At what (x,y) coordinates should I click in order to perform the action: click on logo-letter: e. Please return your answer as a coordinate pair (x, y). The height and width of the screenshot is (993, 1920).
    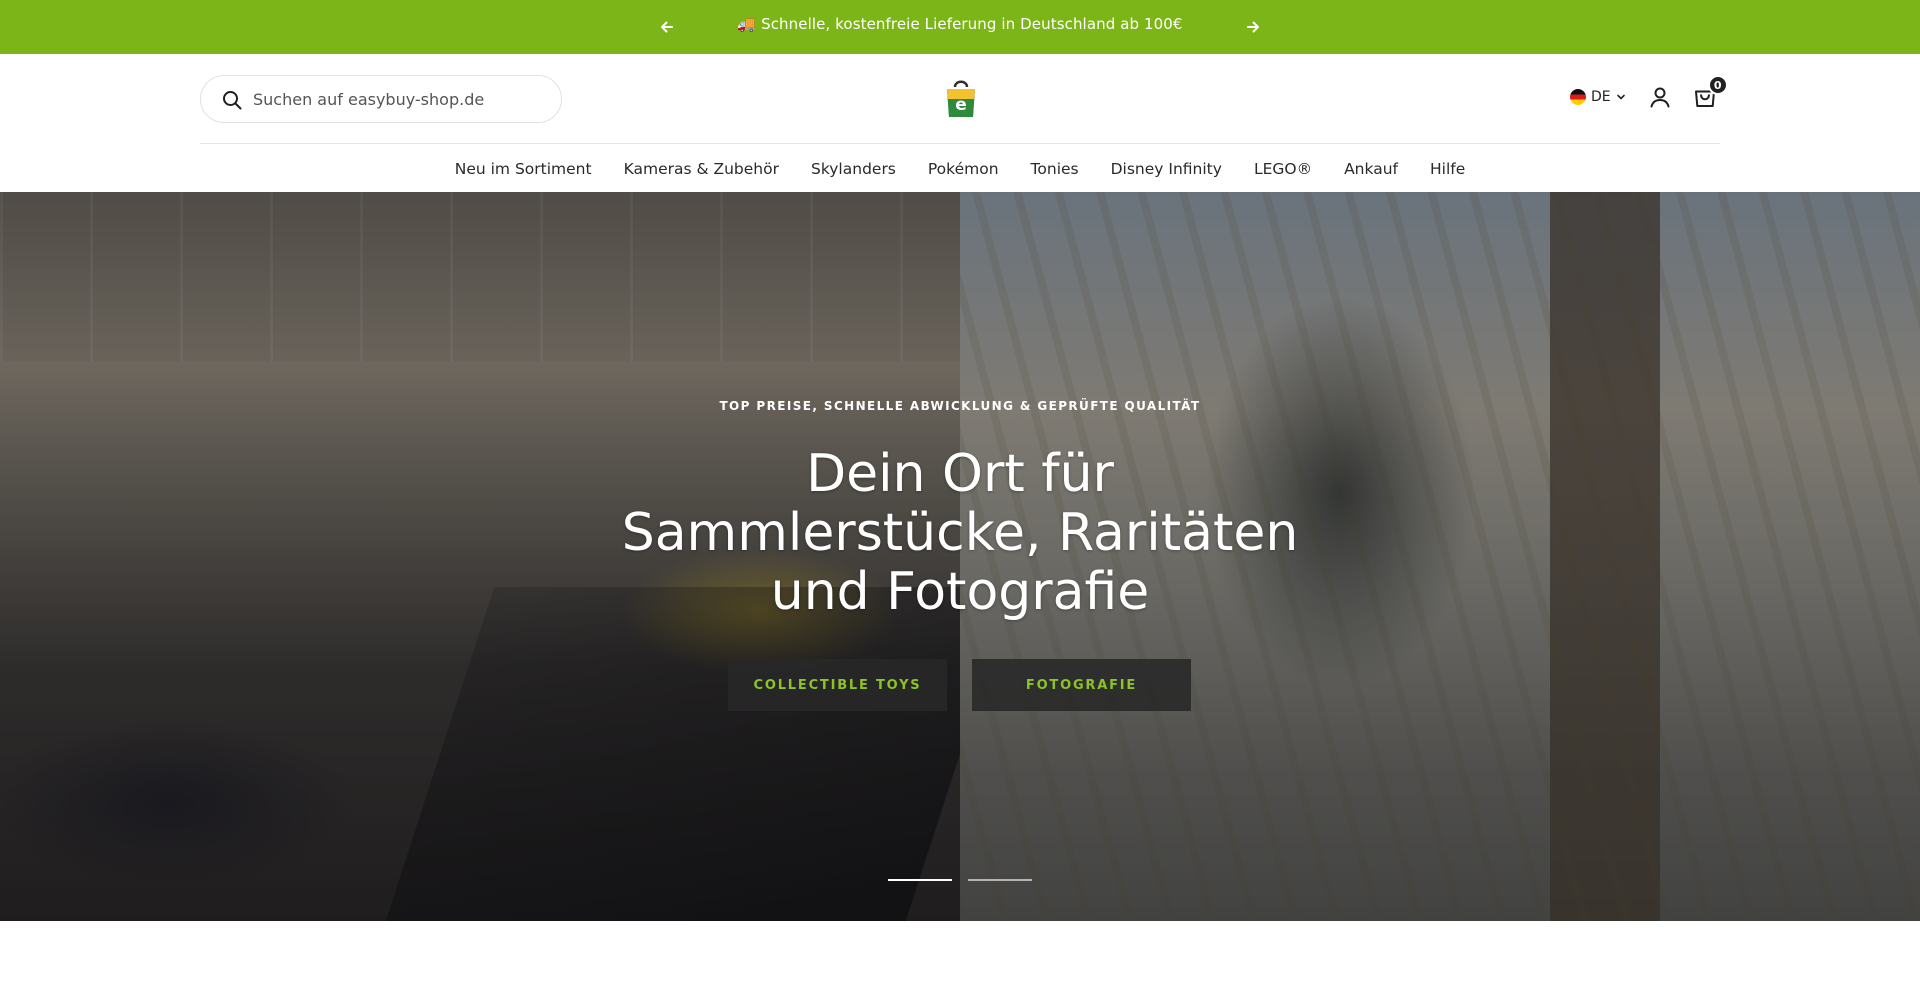
    Looking at the image, I should click on (961, 105).